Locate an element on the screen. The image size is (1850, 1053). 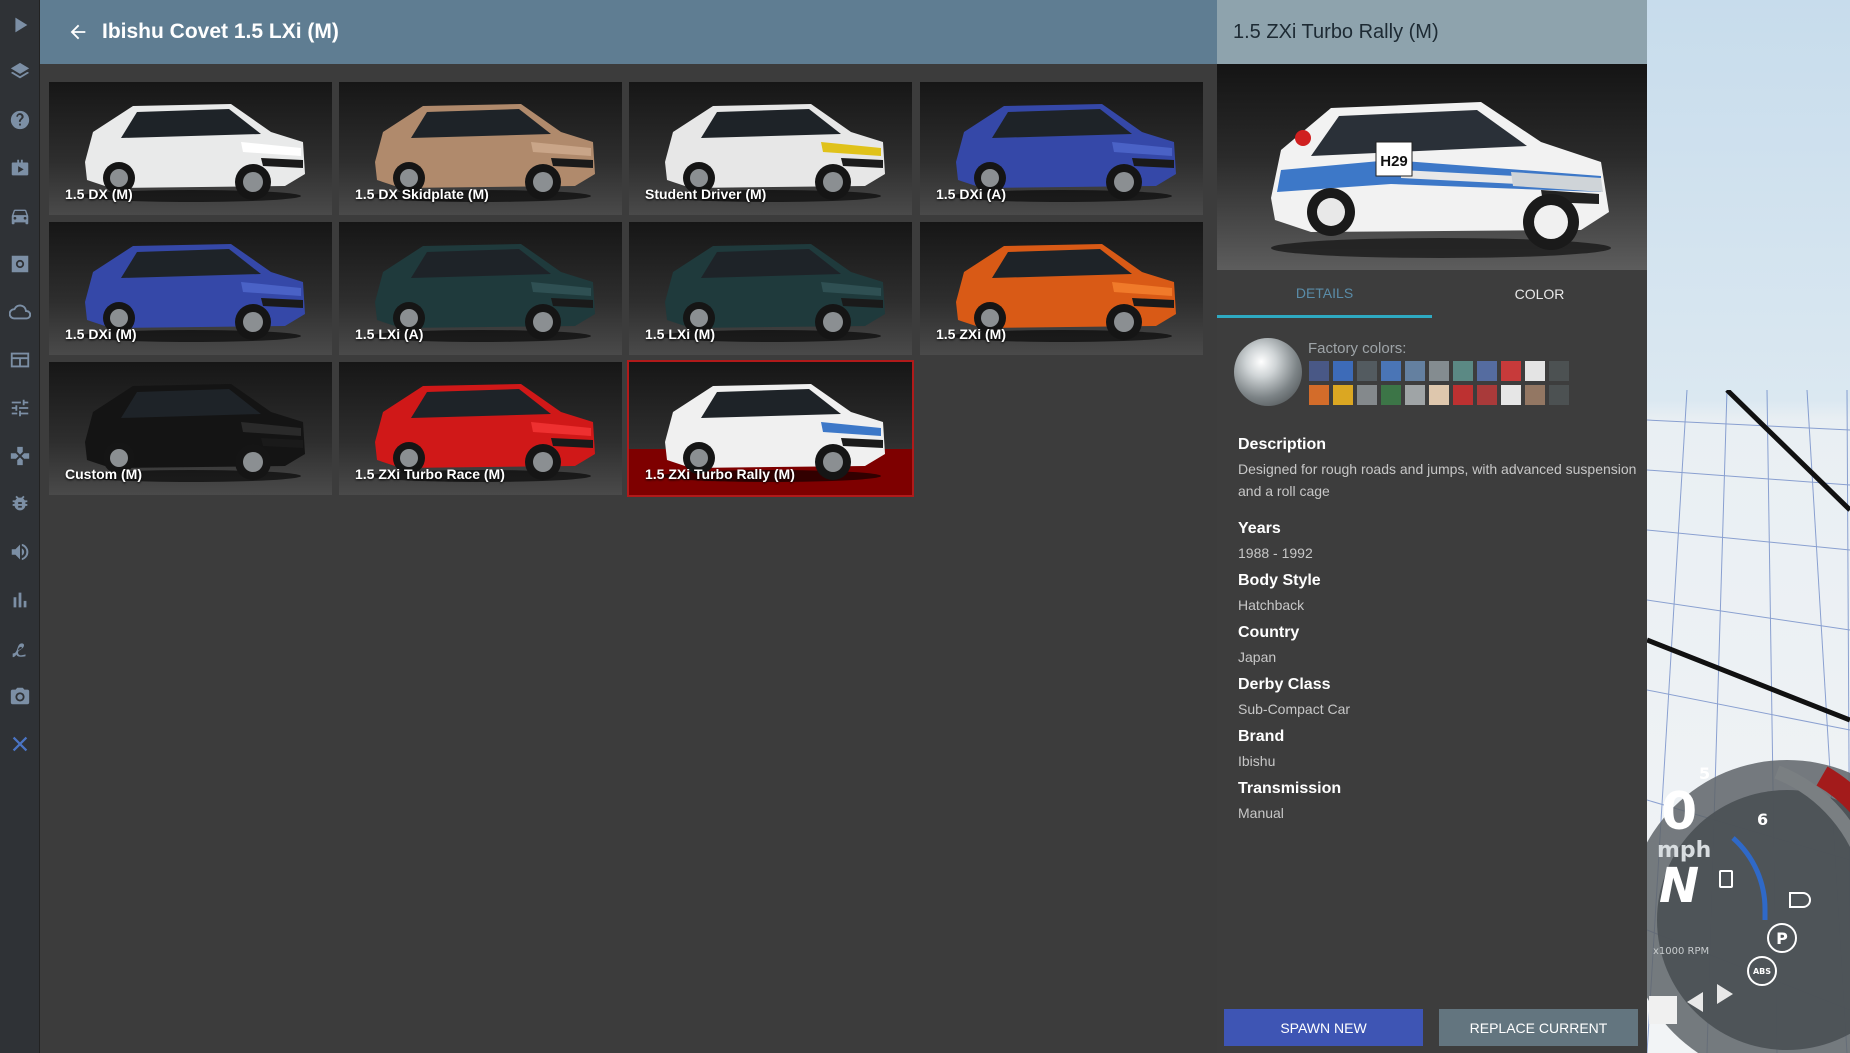
layers-icon is located at coordinates (20, 72).